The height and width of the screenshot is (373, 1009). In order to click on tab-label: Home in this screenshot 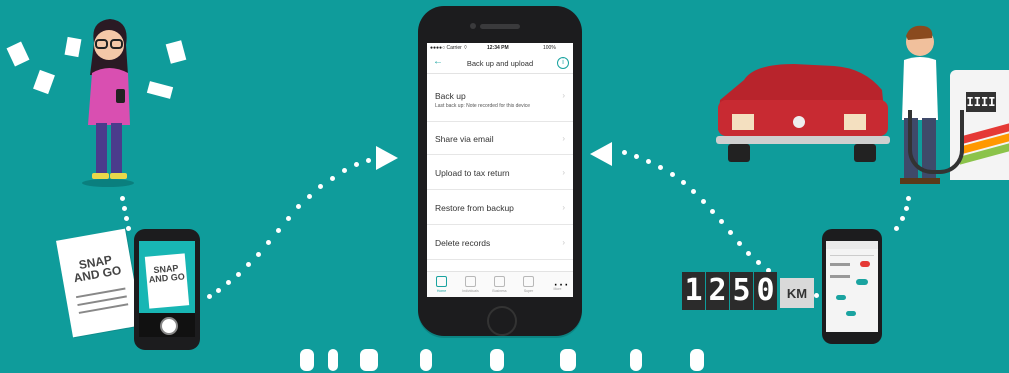, I will do `click(441, 291)`.